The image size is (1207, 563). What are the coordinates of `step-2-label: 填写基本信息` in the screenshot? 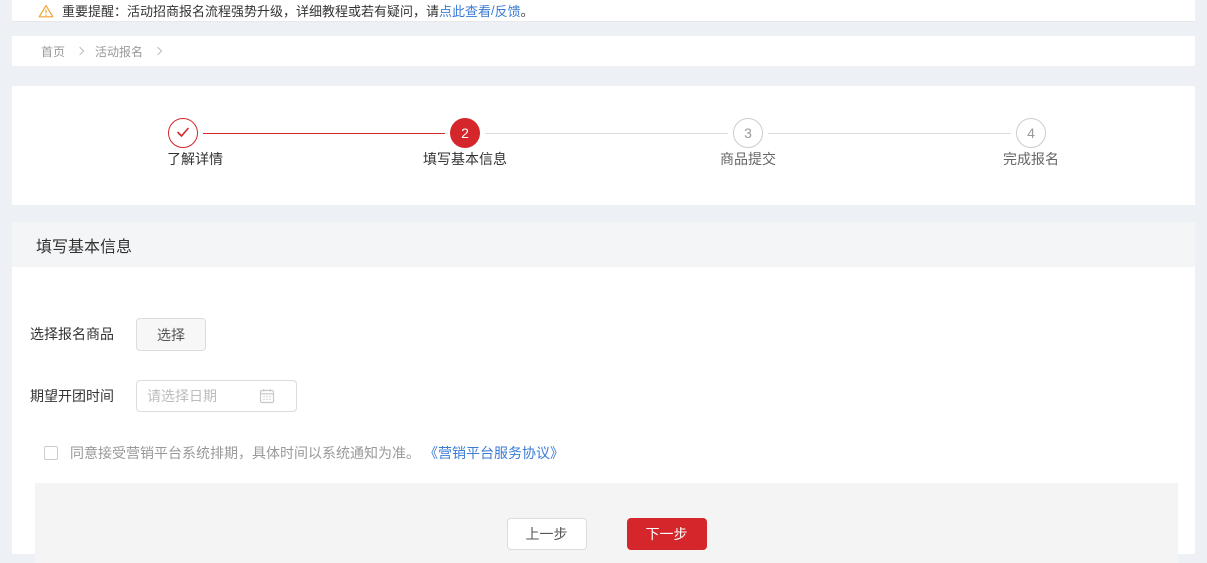 It's located at (465, 159).